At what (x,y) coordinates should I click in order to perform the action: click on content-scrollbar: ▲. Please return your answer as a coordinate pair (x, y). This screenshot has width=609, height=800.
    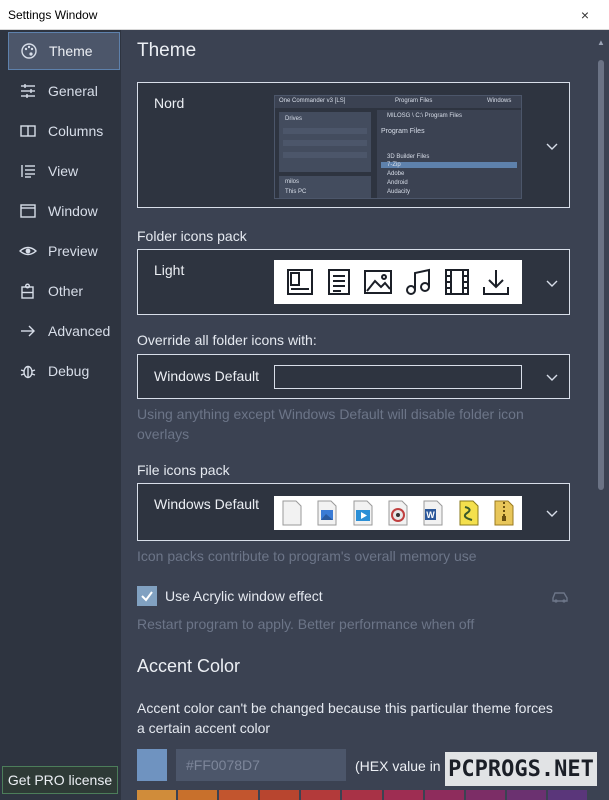
    Looking at the image, I should click on (601, 415).